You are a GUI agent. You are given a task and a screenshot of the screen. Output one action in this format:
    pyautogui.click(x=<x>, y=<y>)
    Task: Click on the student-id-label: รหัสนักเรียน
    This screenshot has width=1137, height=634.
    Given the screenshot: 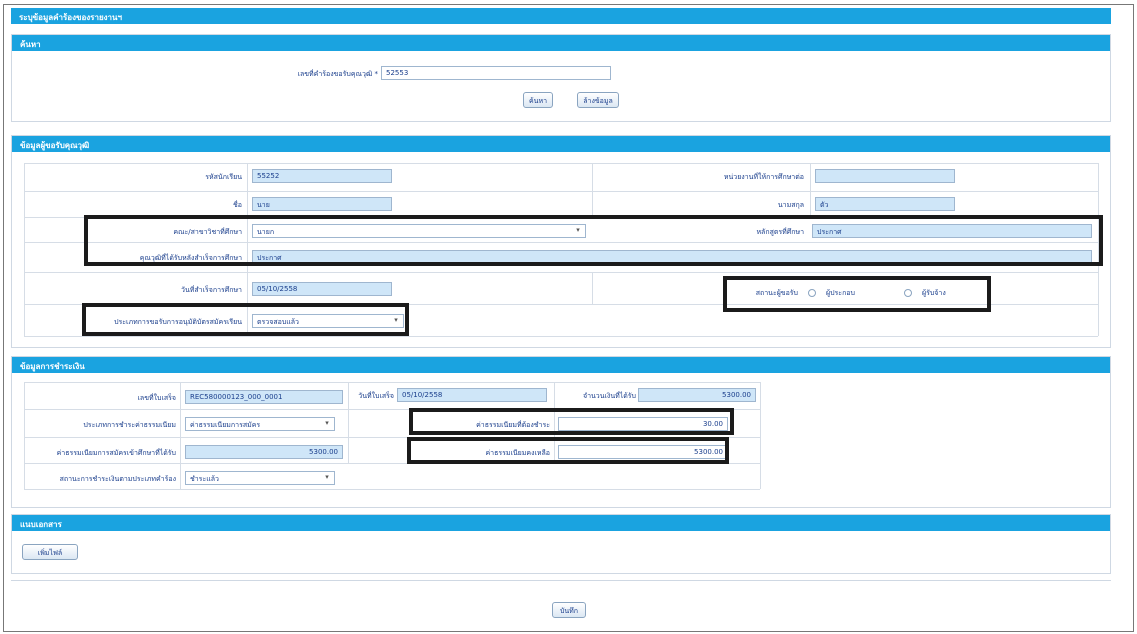 What is the action you would take?
    pyautogui.click(x=223, y=177)
    